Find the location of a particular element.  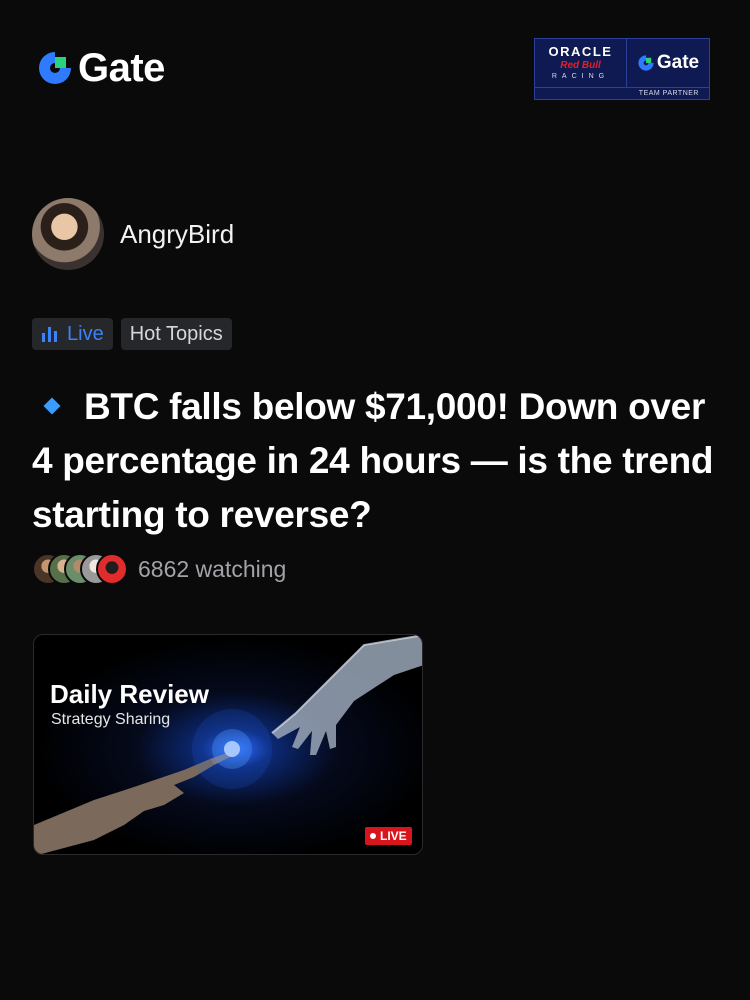

live-badge-label: LIVE is located at coordinates (393, 836).